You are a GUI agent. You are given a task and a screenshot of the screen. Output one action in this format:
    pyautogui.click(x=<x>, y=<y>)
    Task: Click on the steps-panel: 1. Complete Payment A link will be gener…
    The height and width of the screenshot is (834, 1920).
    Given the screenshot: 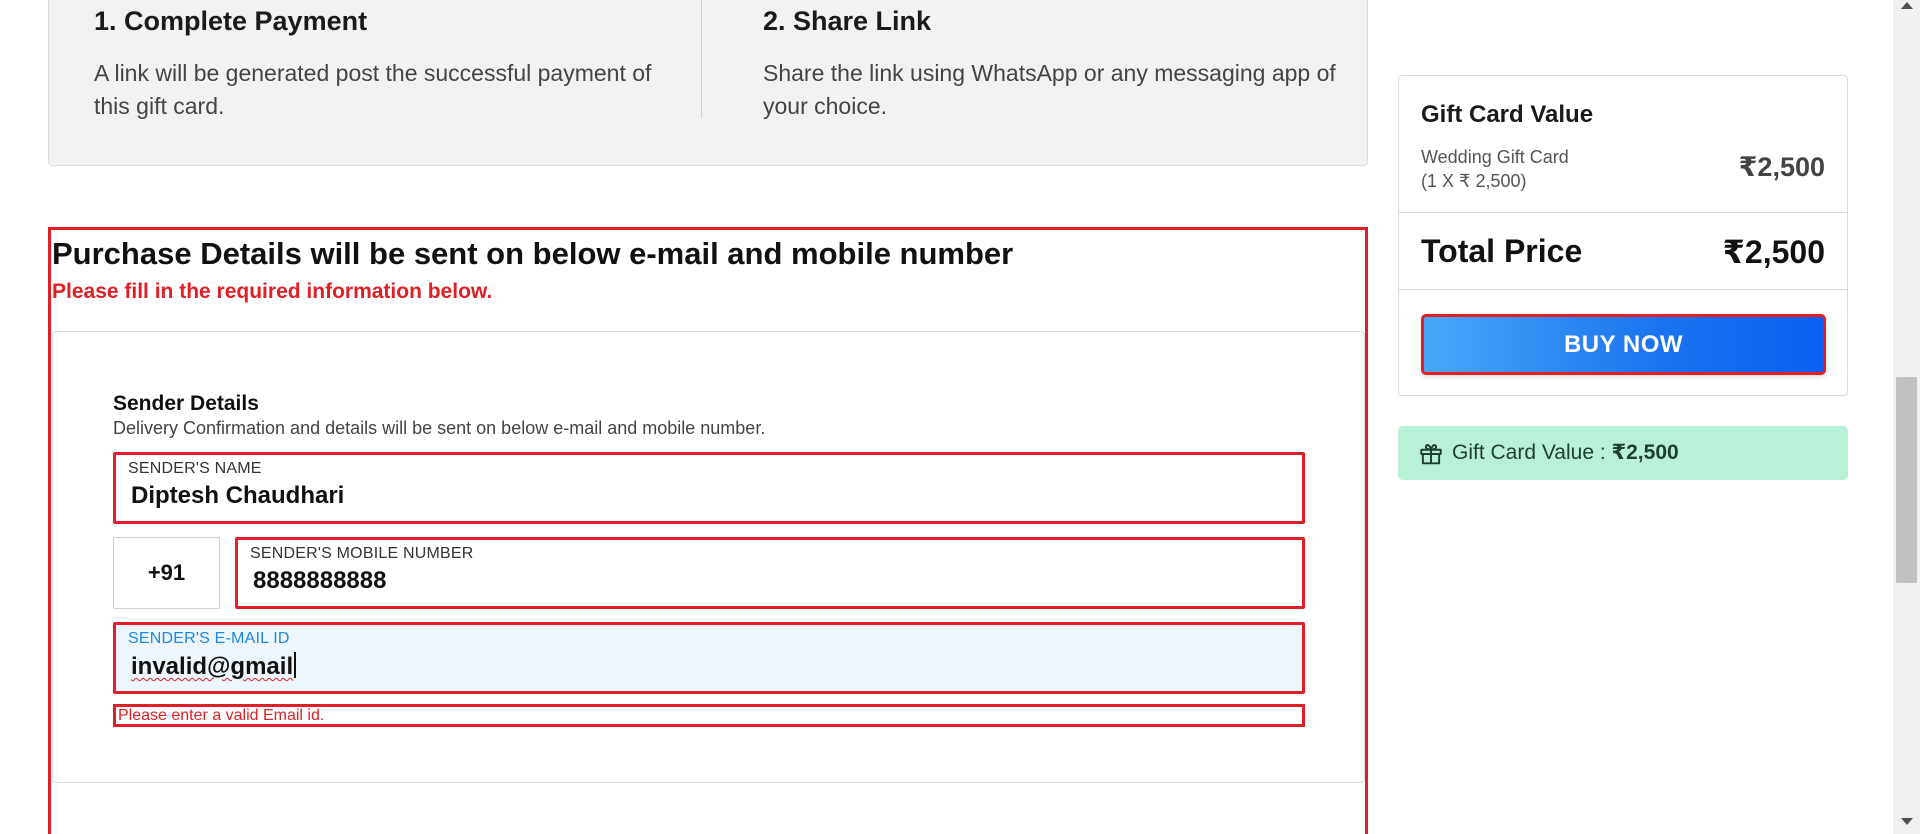 What is the action you would take?
    pyautogui.click(x=708, y=83)
    